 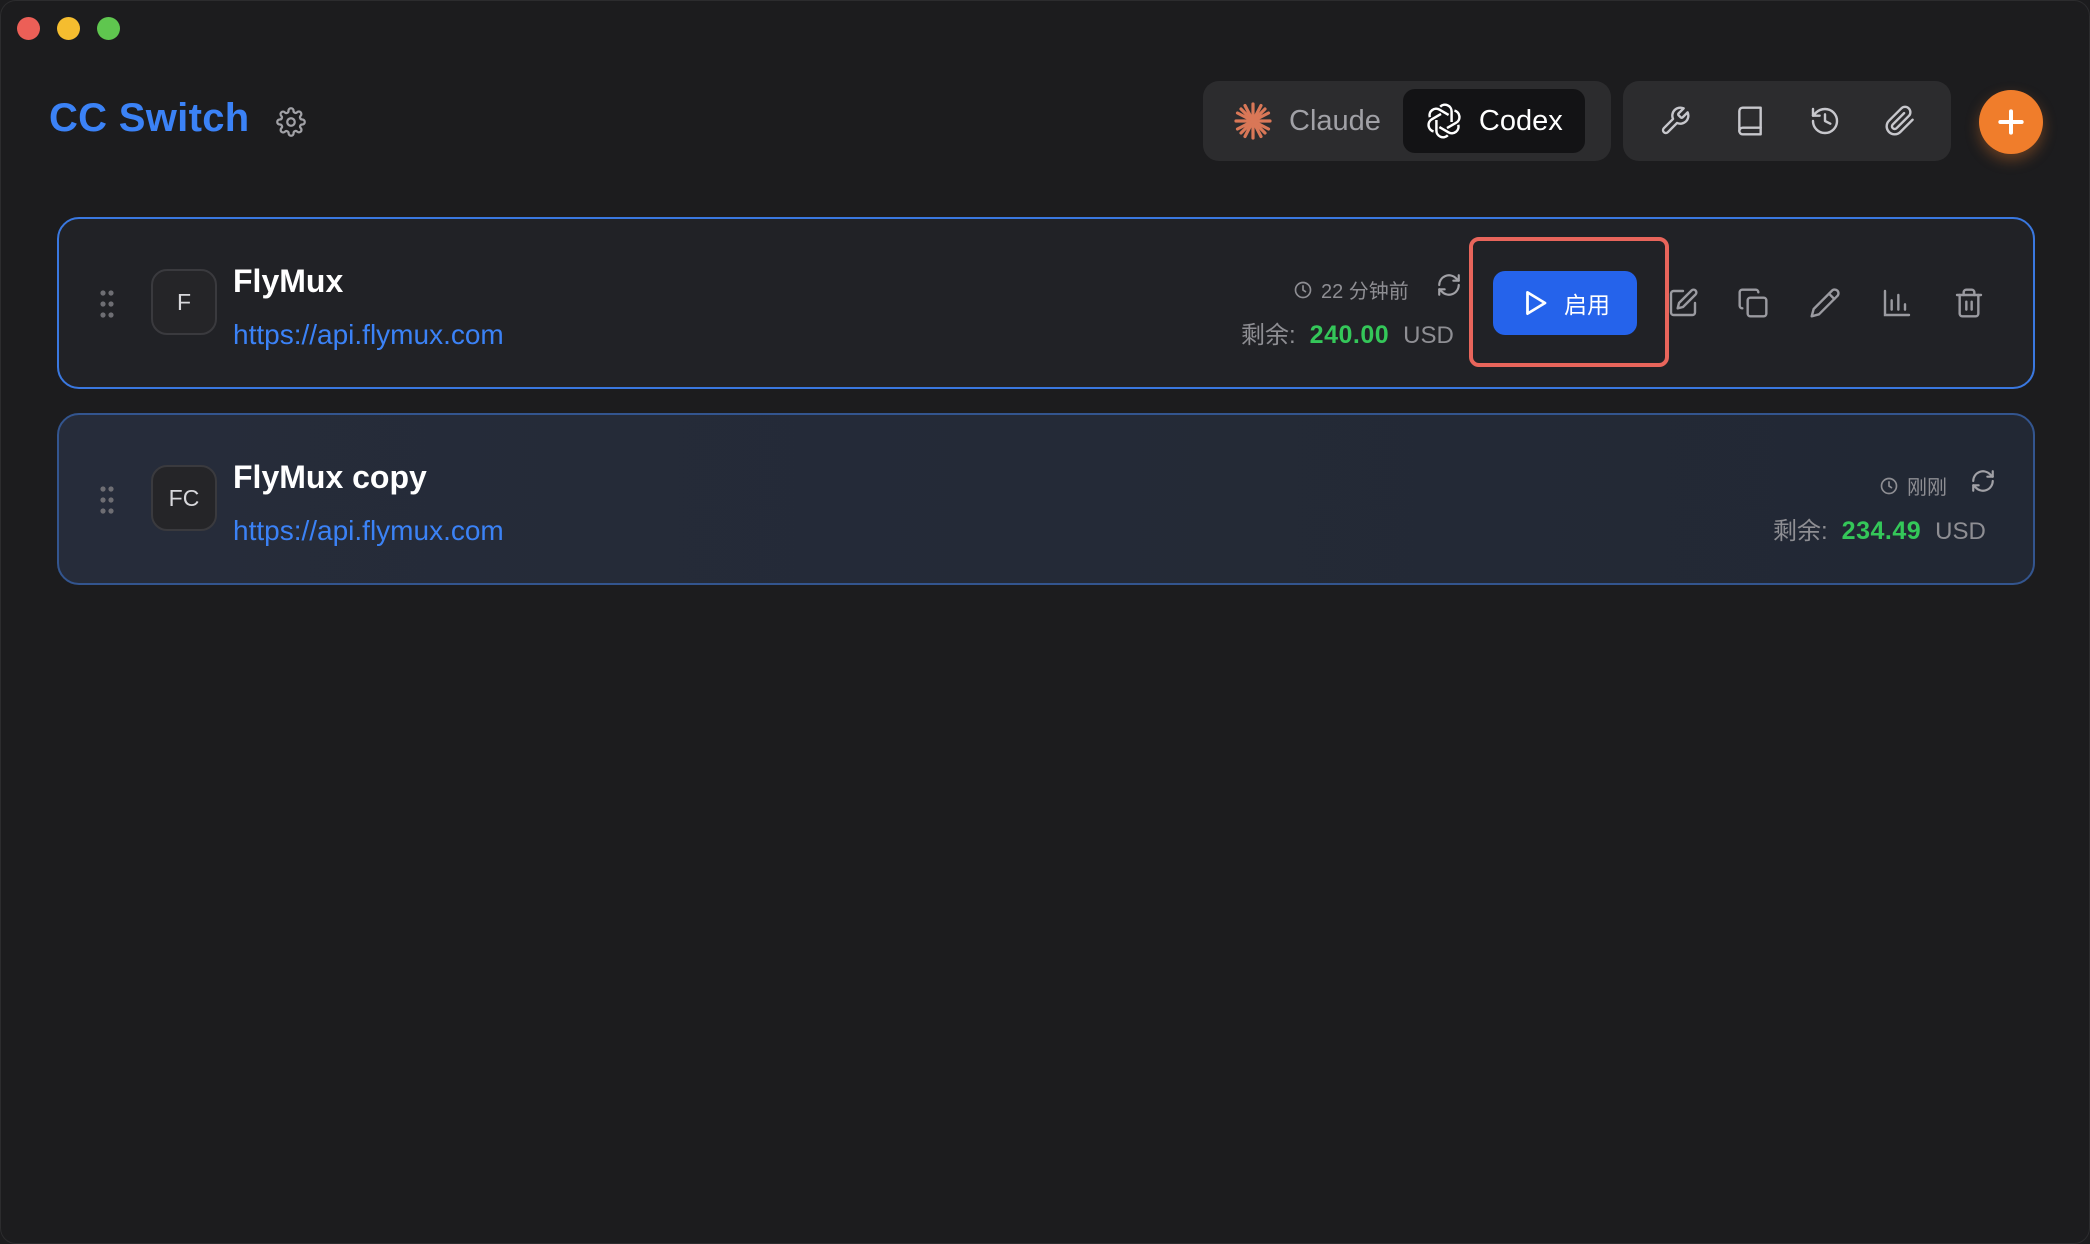 What do you see at coordinates (1587, 305) in the screenshot?
I see `enable-button-label: 启用` at bounding box center [1587, 305].